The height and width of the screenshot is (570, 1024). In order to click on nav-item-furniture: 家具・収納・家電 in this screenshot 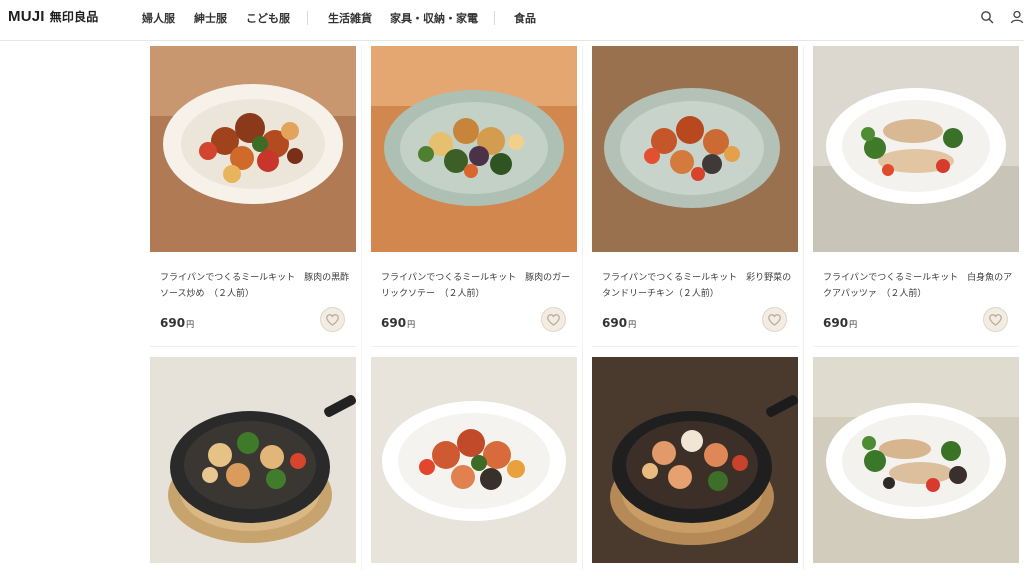, I will do `click(434, 18)`.